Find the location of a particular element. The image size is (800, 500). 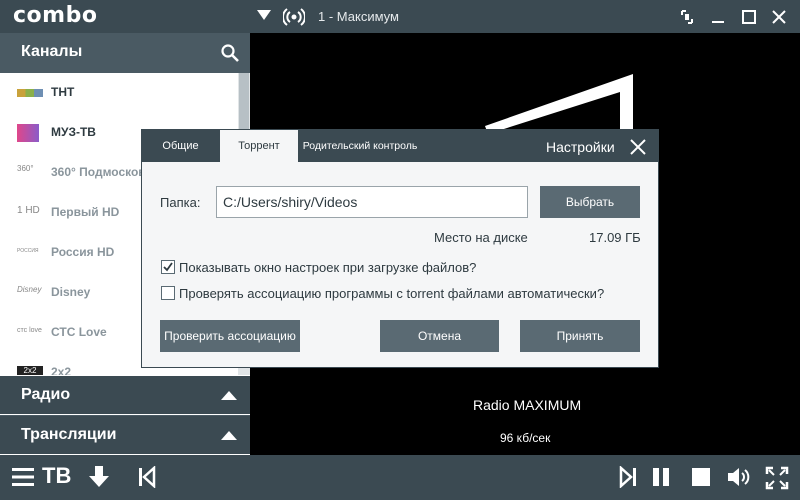

fullscreen-icon is located at coordinates (777, 478).